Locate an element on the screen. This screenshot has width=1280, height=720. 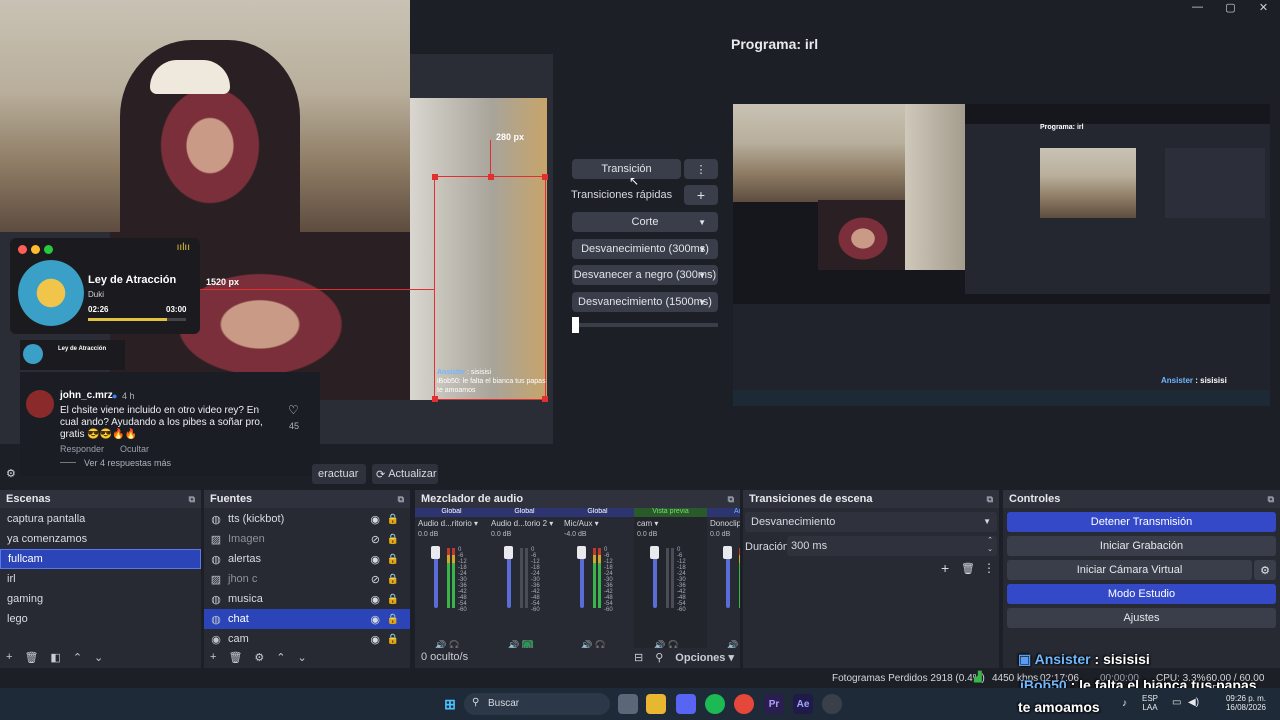
scene-item: lego is located at coordinates (100, 619).